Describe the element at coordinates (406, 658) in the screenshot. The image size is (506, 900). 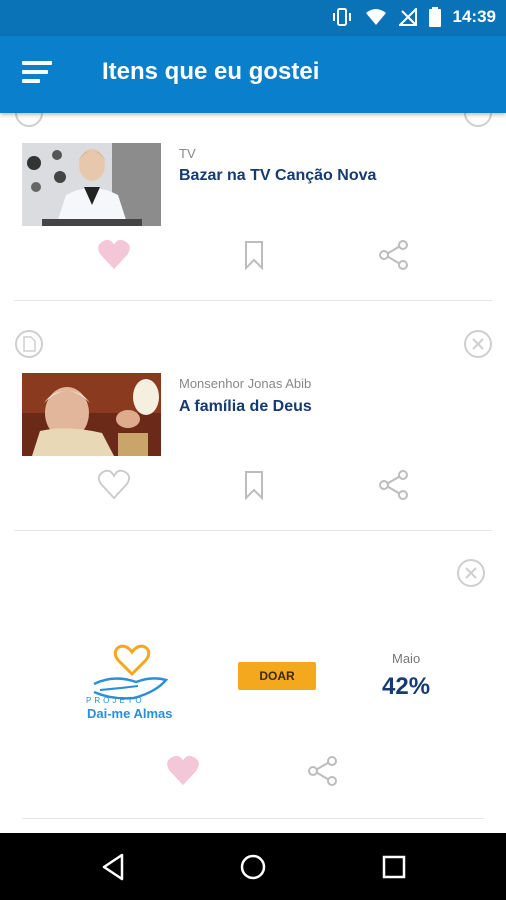
I see `campaign-month: Maio` at that location.